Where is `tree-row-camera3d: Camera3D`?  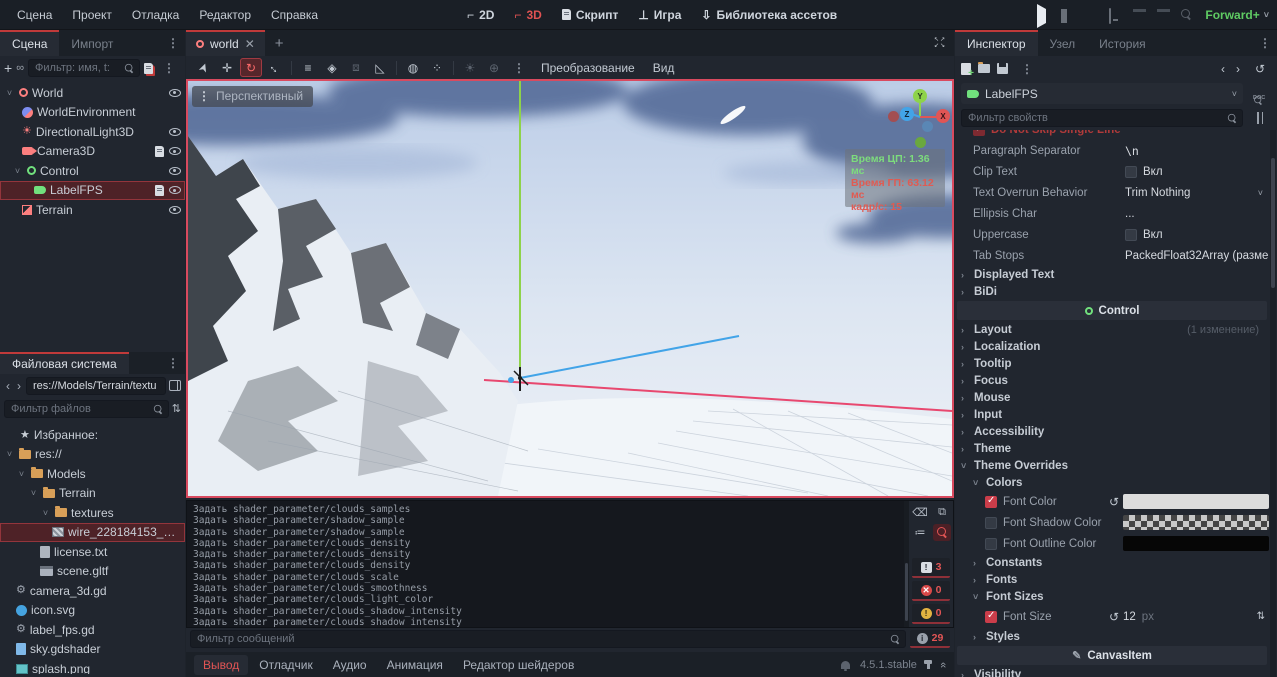
tree-row-camera3d: Camera3D is located at coordinates (92, 152).